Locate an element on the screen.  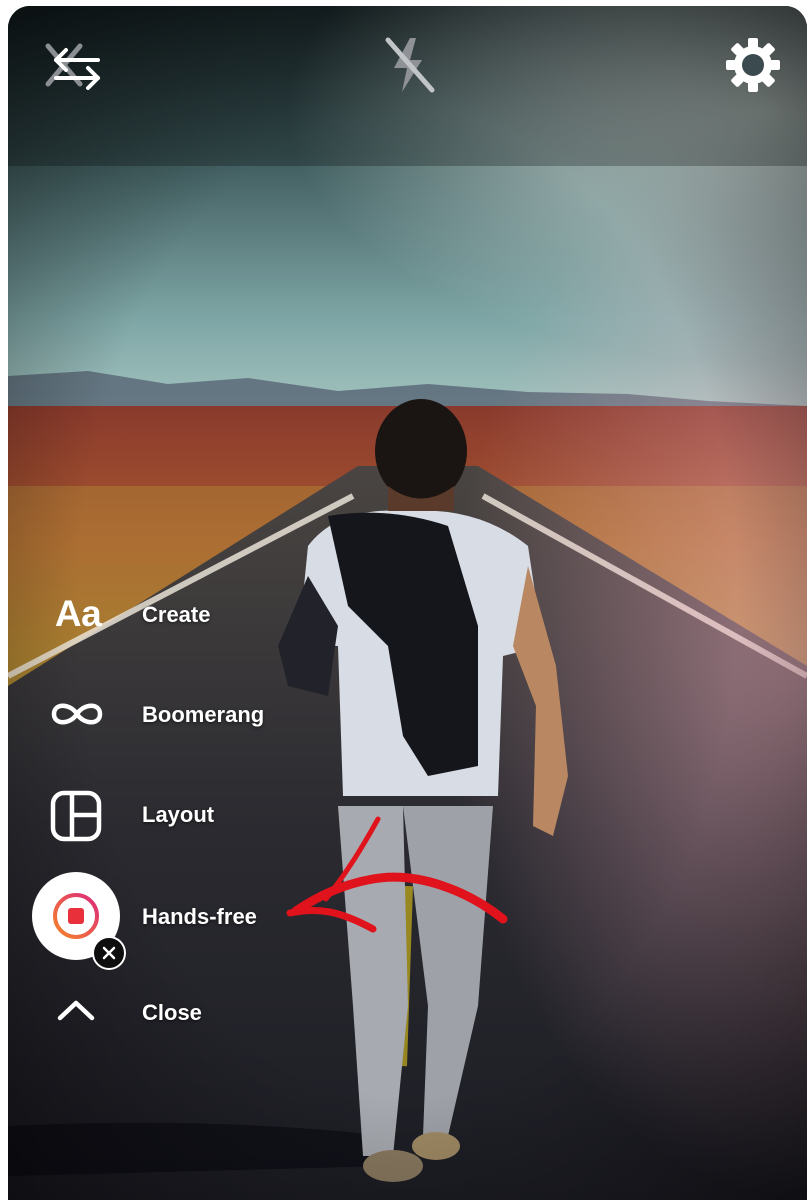
flip-camera-button is located at coordinates (73, 68).